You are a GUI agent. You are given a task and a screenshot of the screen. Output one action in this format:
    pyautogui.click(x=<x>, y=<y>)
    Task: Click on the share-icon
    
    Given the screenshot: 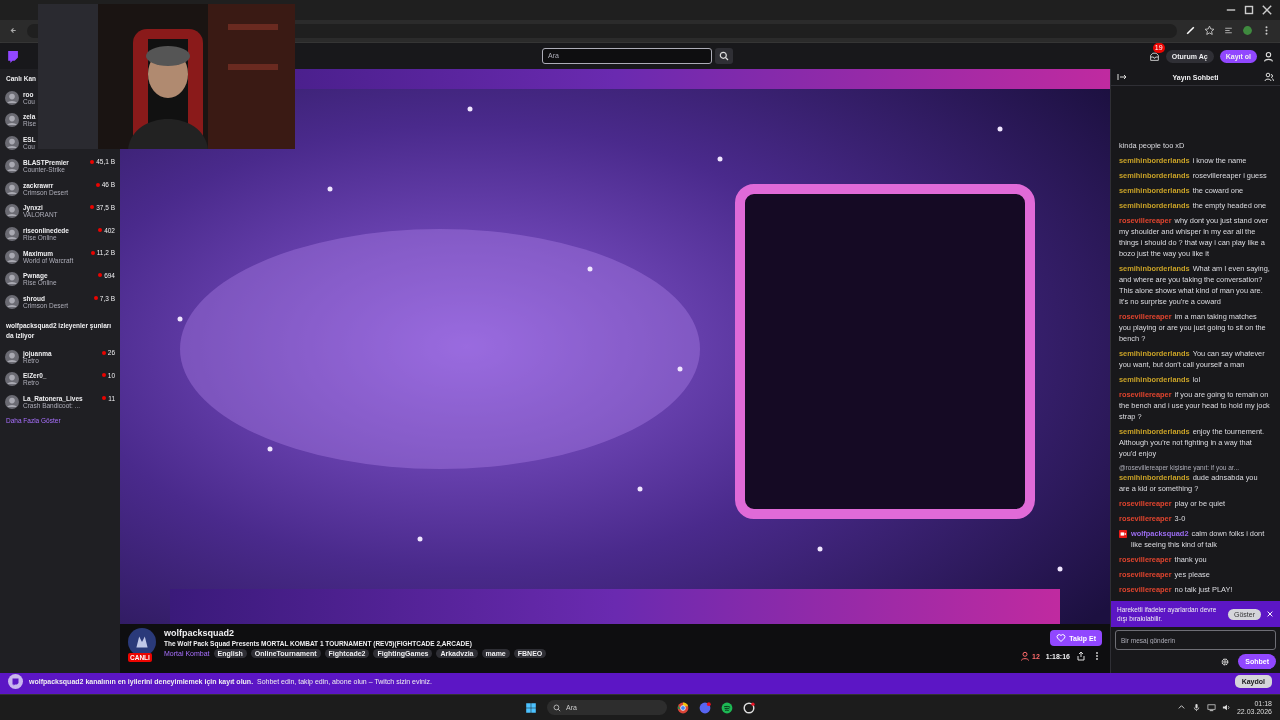 What is the action you would take?
    pyautogui.click(x=1081, y=656)
    